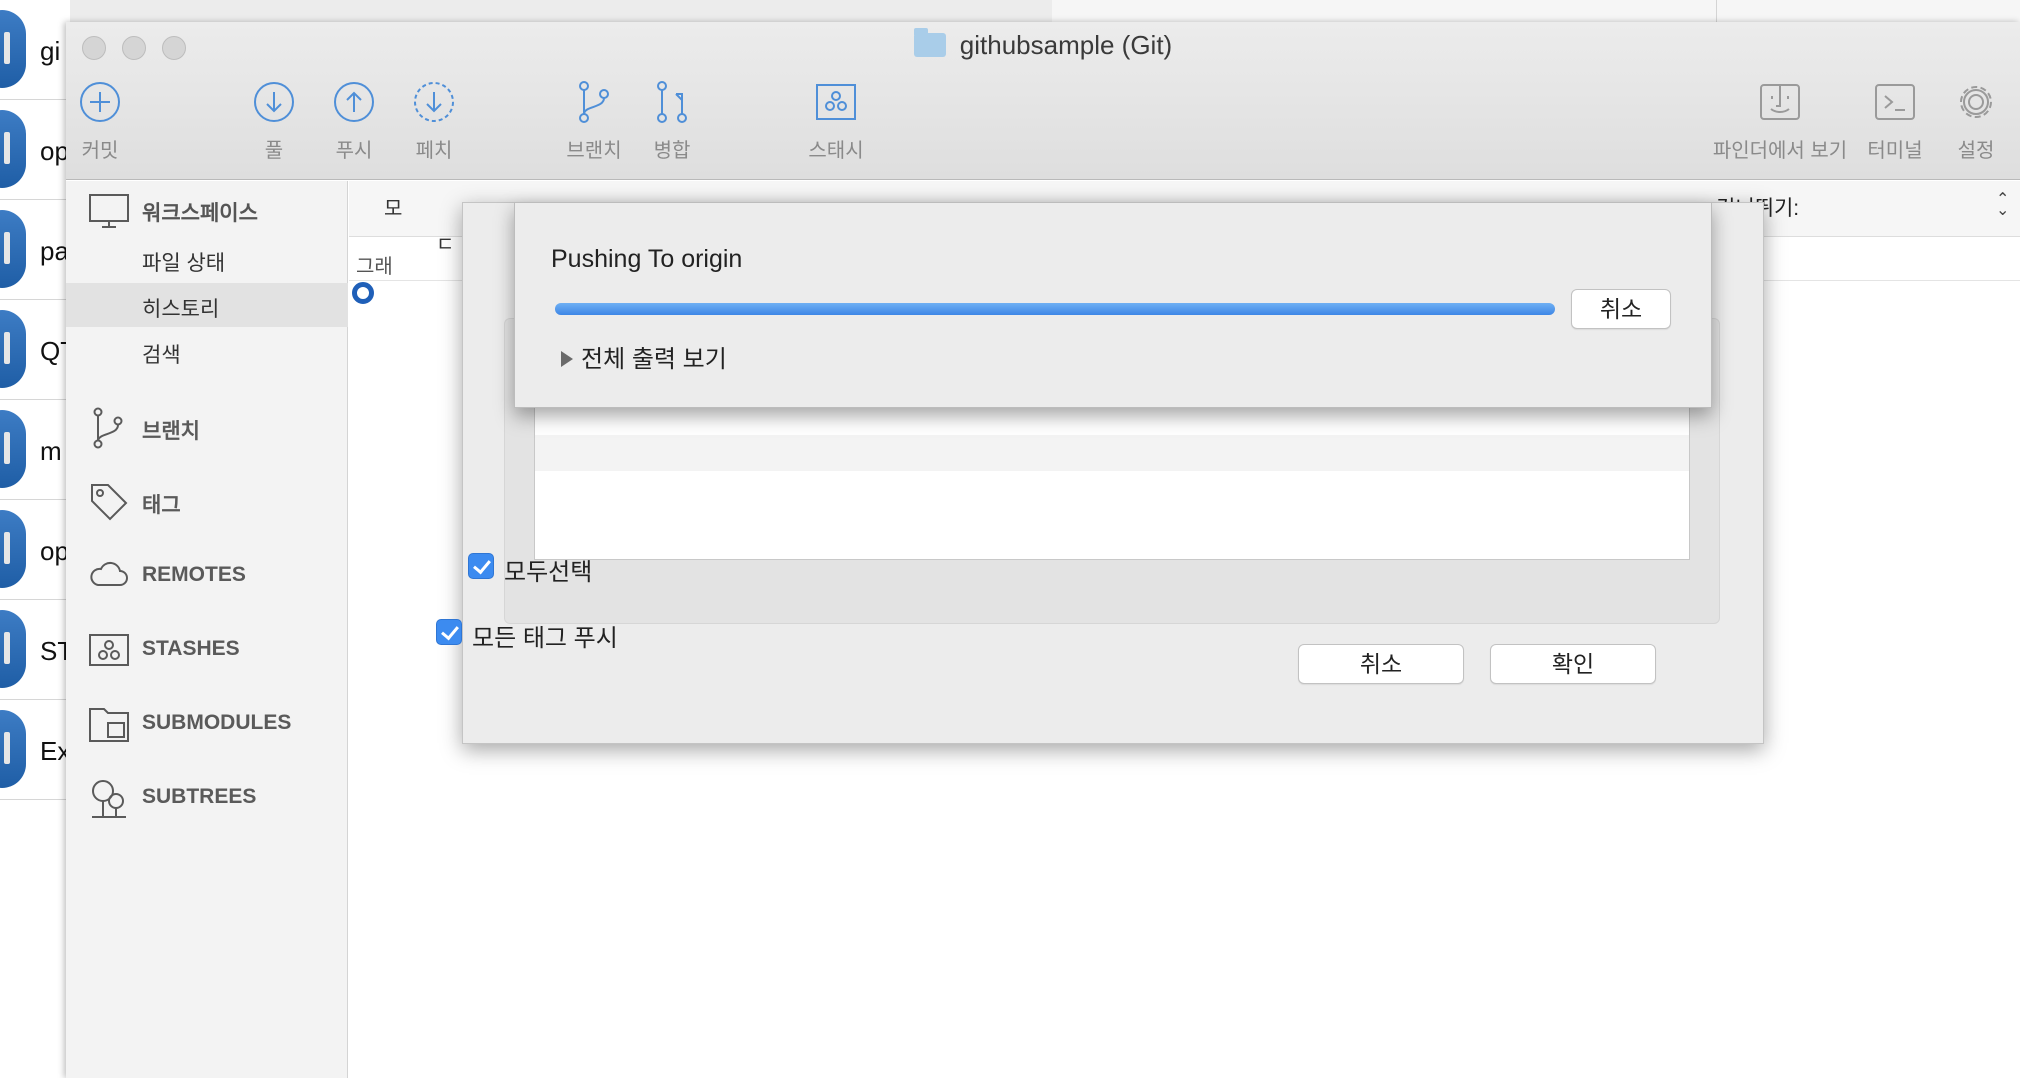 This screenshot has width=2020, height=1078. I want to click on show-in-finder-label: 파인더에서 보기, so click(1780, 151).